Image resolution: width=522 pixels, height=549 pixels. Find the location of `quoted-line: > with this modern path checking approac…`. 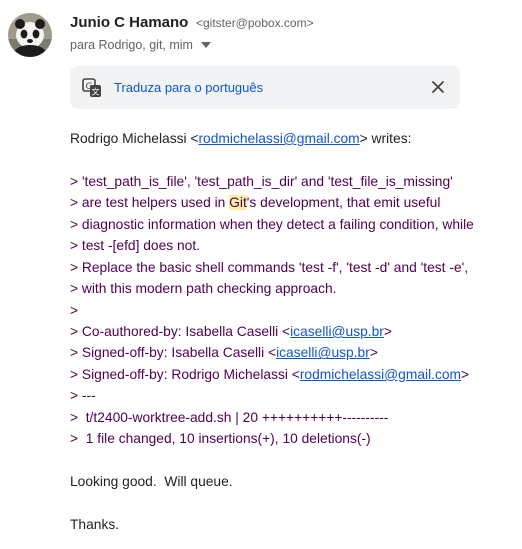

quoted-line: > with this modern path checking approac… is located at coordinates (203, 289).